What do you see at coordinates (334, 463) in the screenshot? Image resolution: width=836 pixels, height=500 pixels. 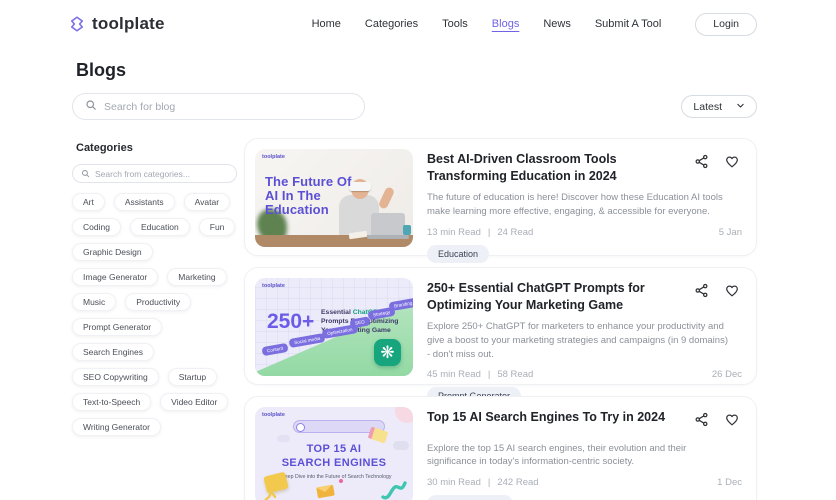 I see `thumb-title-line2: SEARCH ENGINES` at bounding box center [334, 463].